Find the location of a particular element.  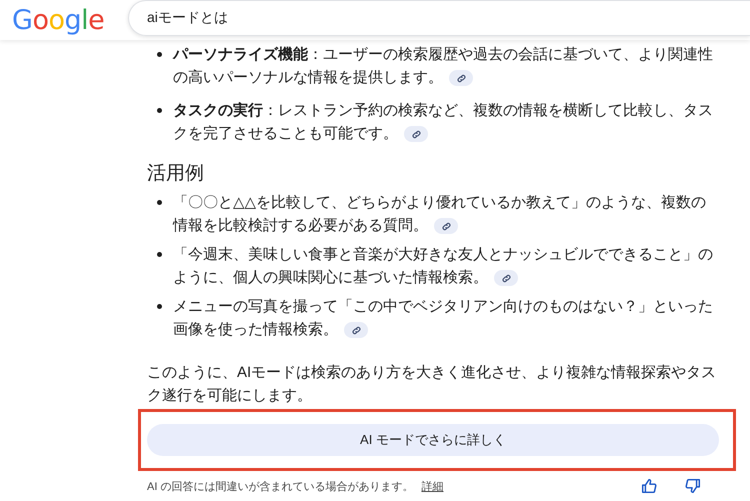

thumbs-up-icon is located at coordinates (649, 486).